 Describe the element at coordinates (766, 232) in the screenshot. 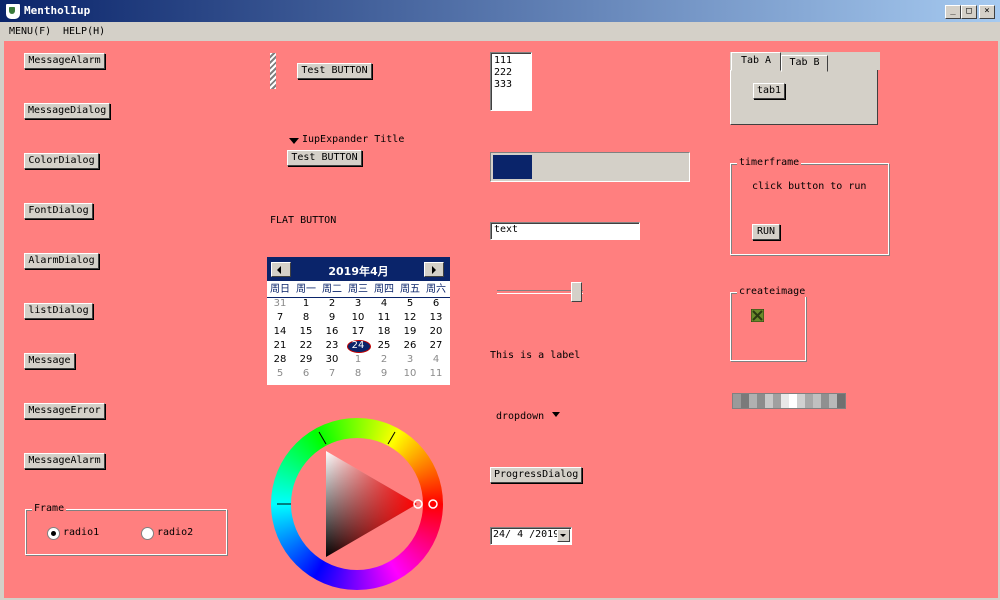

I see `run-button: RUN` at that location.